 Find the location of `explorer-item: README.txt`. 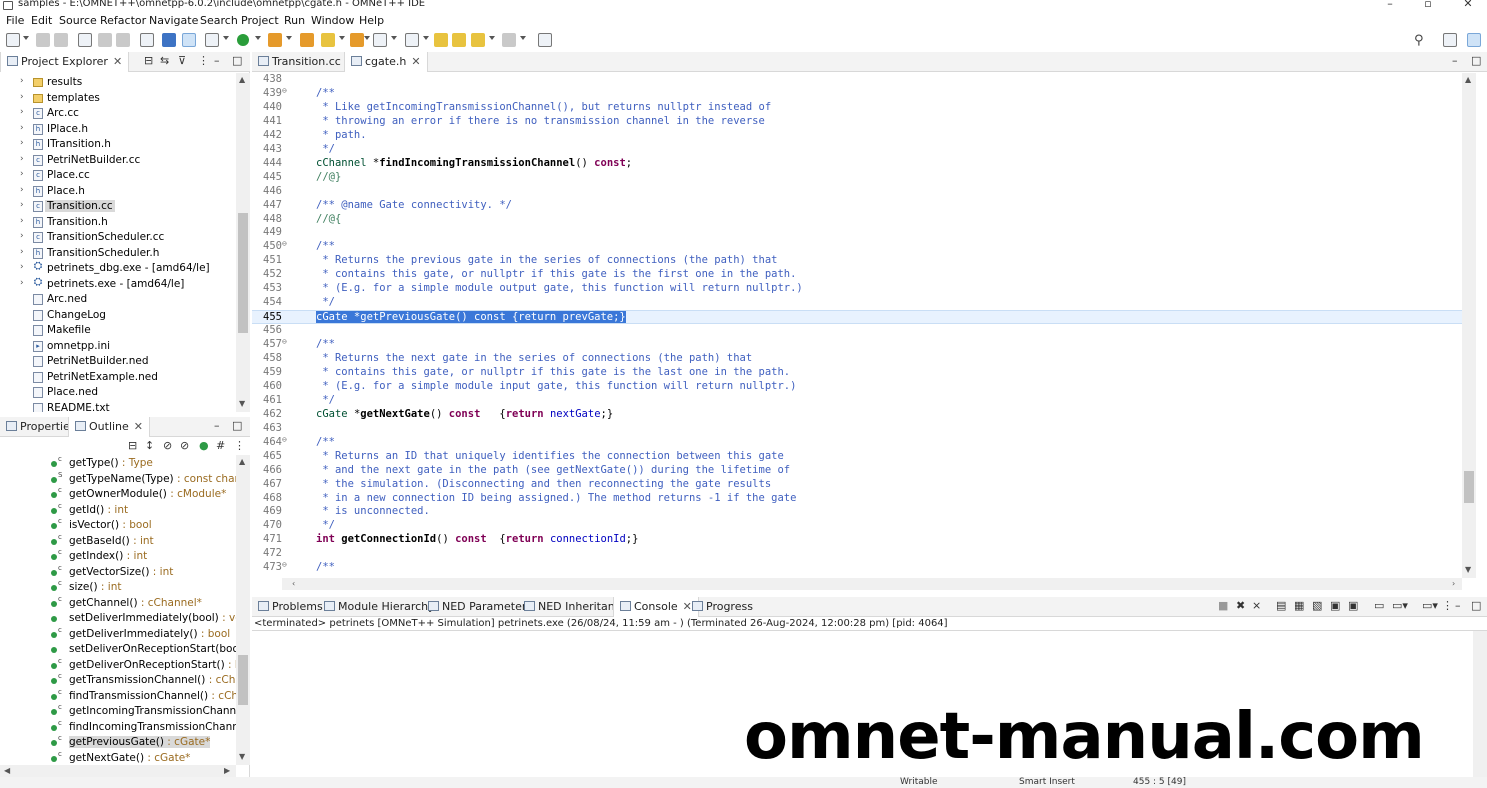

explorer-item: README.txt is located at coordinates (118, 406).